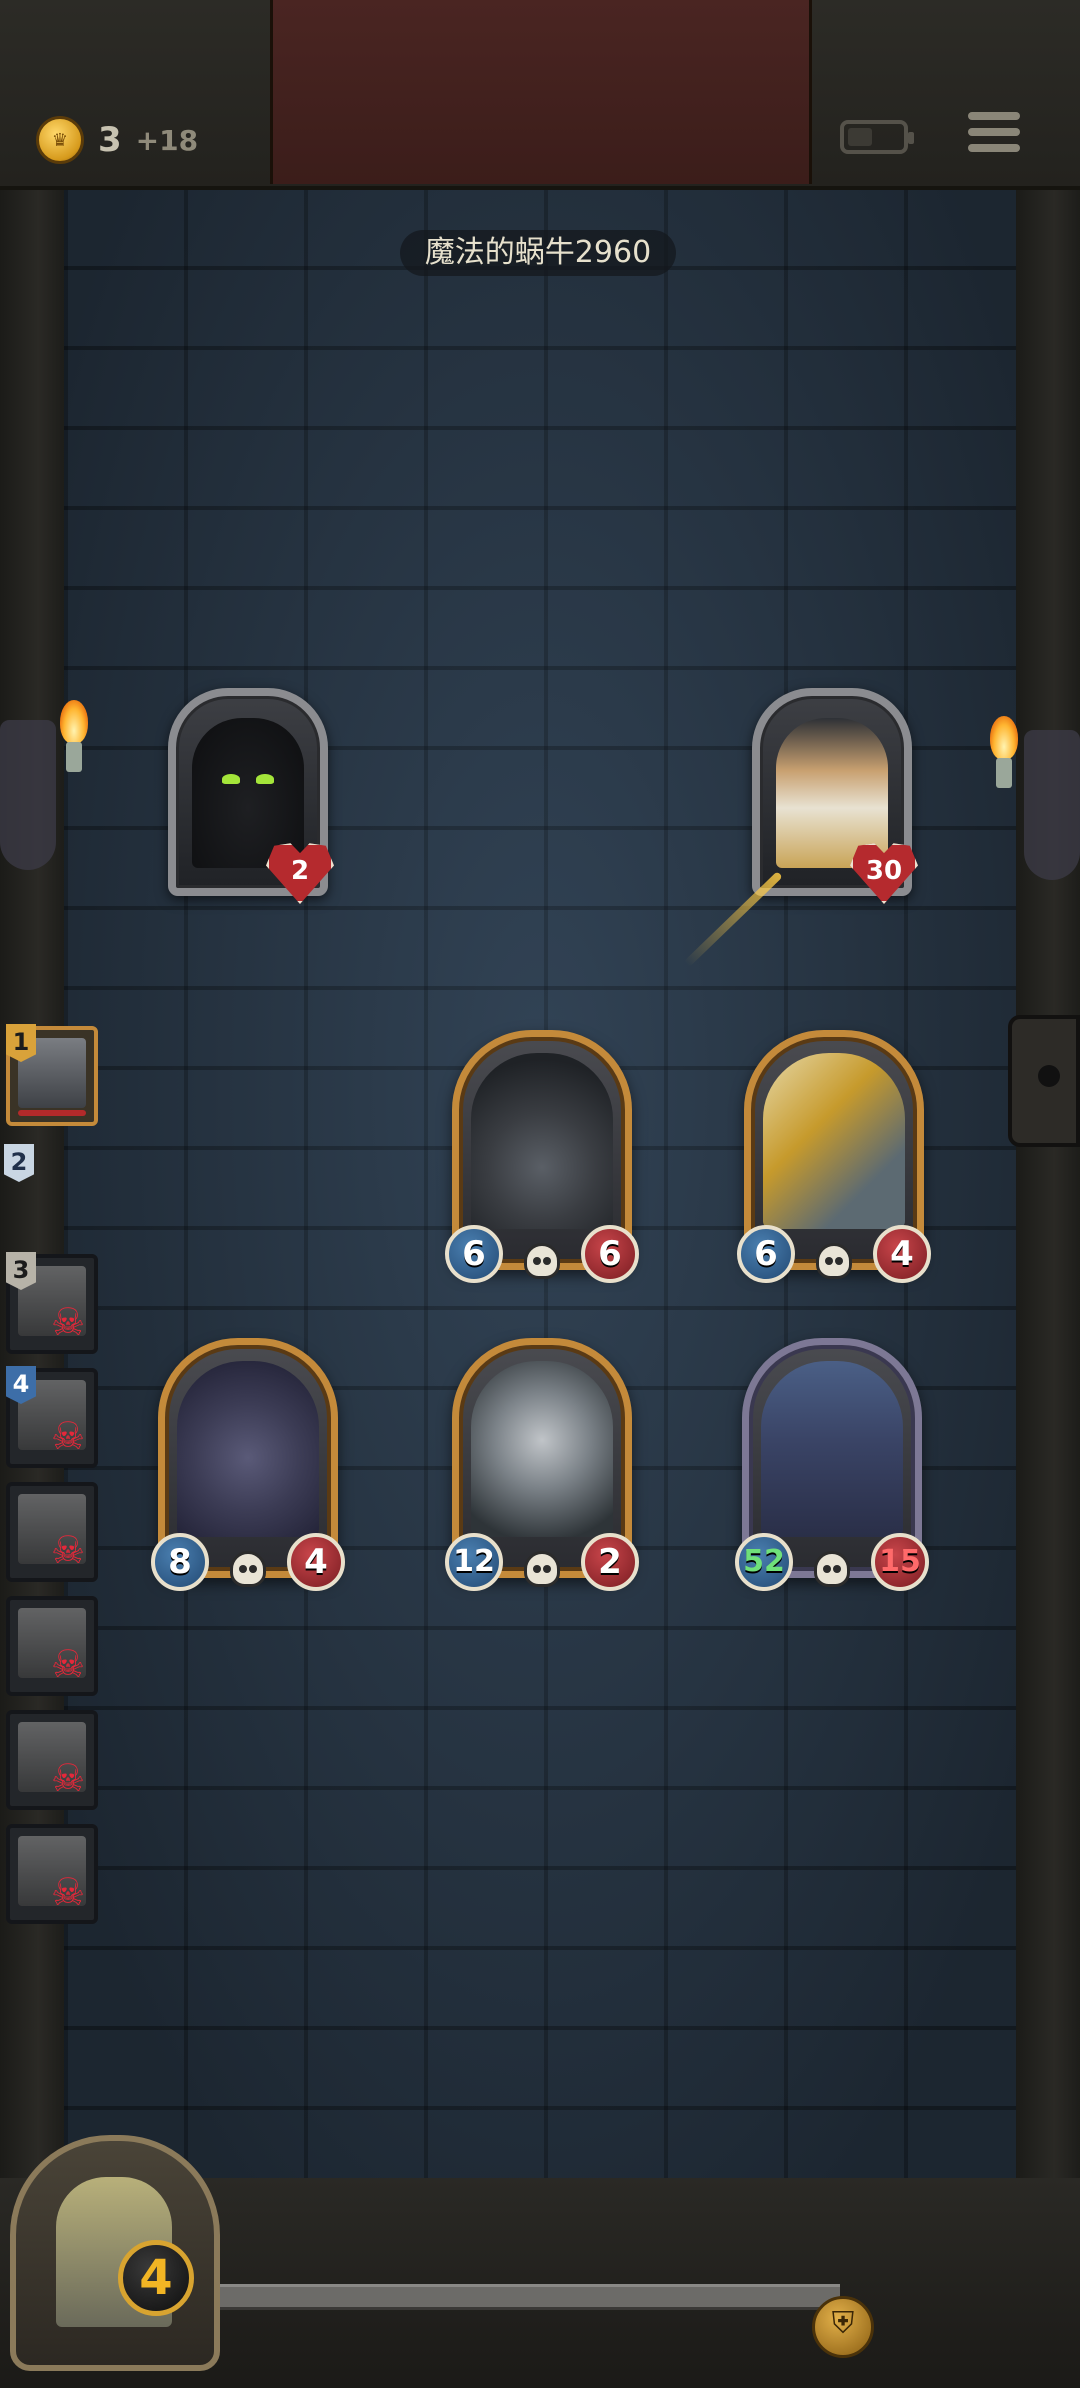 The width and height of the screenshot is (1080, 2388). Describe the element at coordinates (167, 140) in the screenshot. I see `gold-income: +18` at that location.